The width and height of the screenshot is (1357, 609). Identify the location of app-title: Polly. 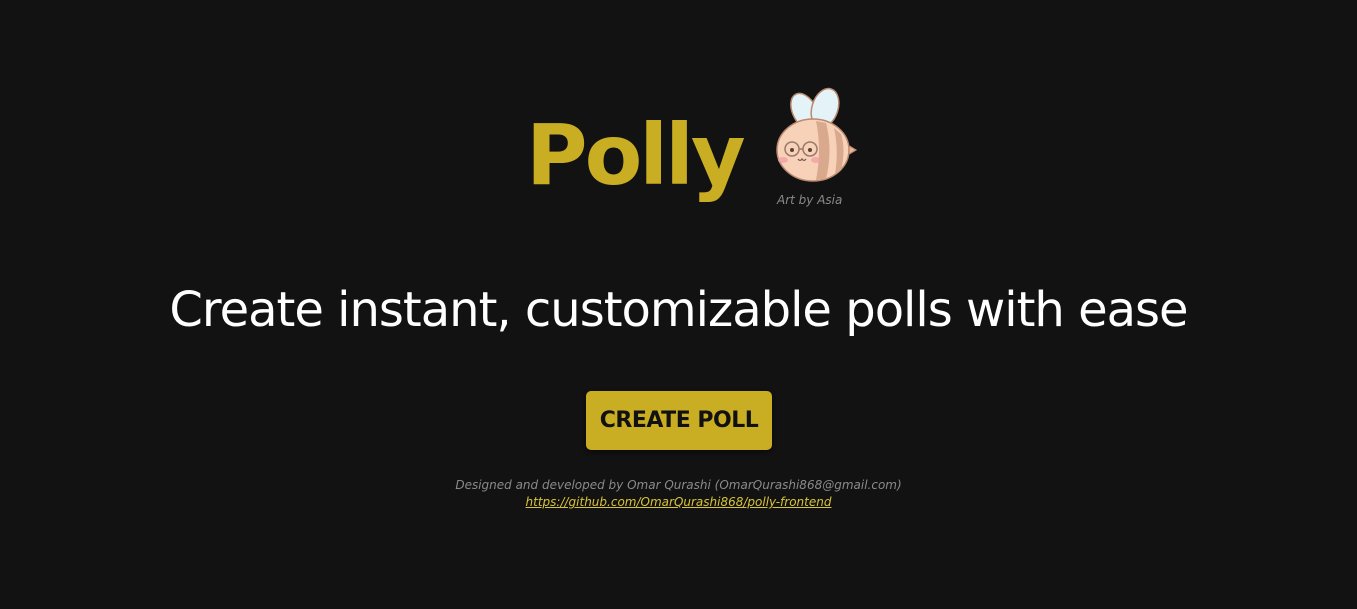
(636, 155).